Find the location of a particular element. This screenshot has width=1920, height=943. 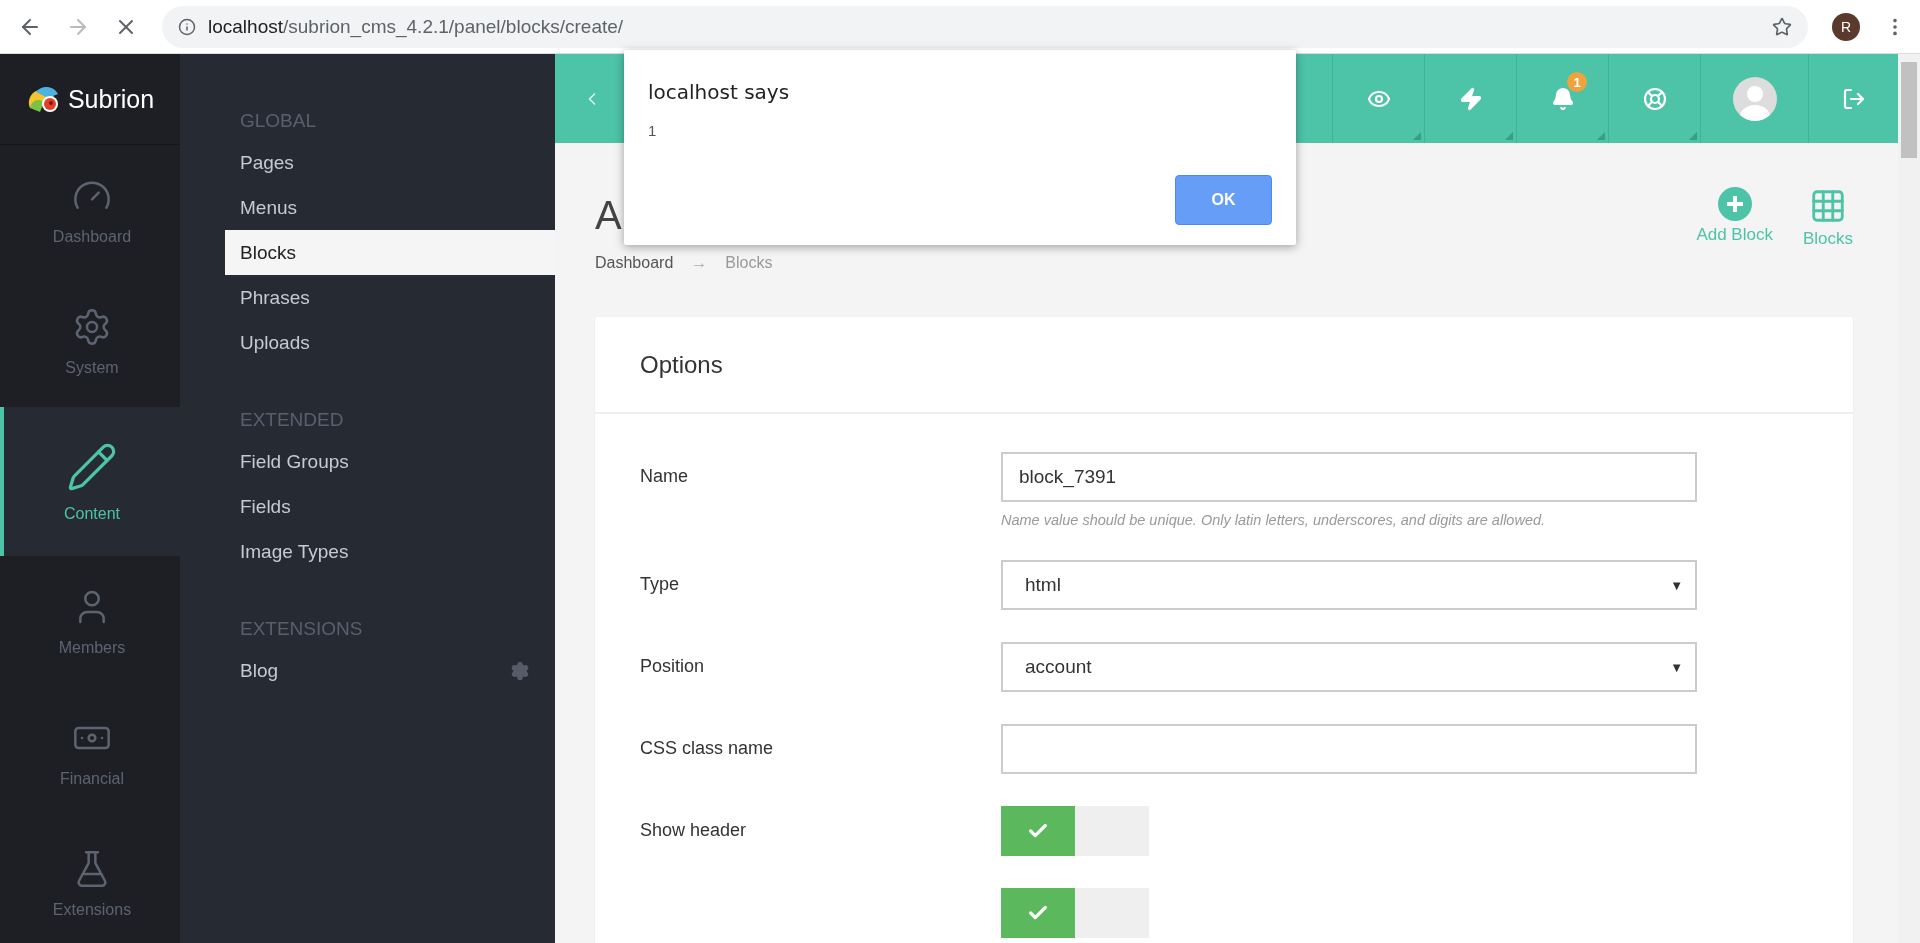

menu-item: Menus is located at coordinates (390, 207).